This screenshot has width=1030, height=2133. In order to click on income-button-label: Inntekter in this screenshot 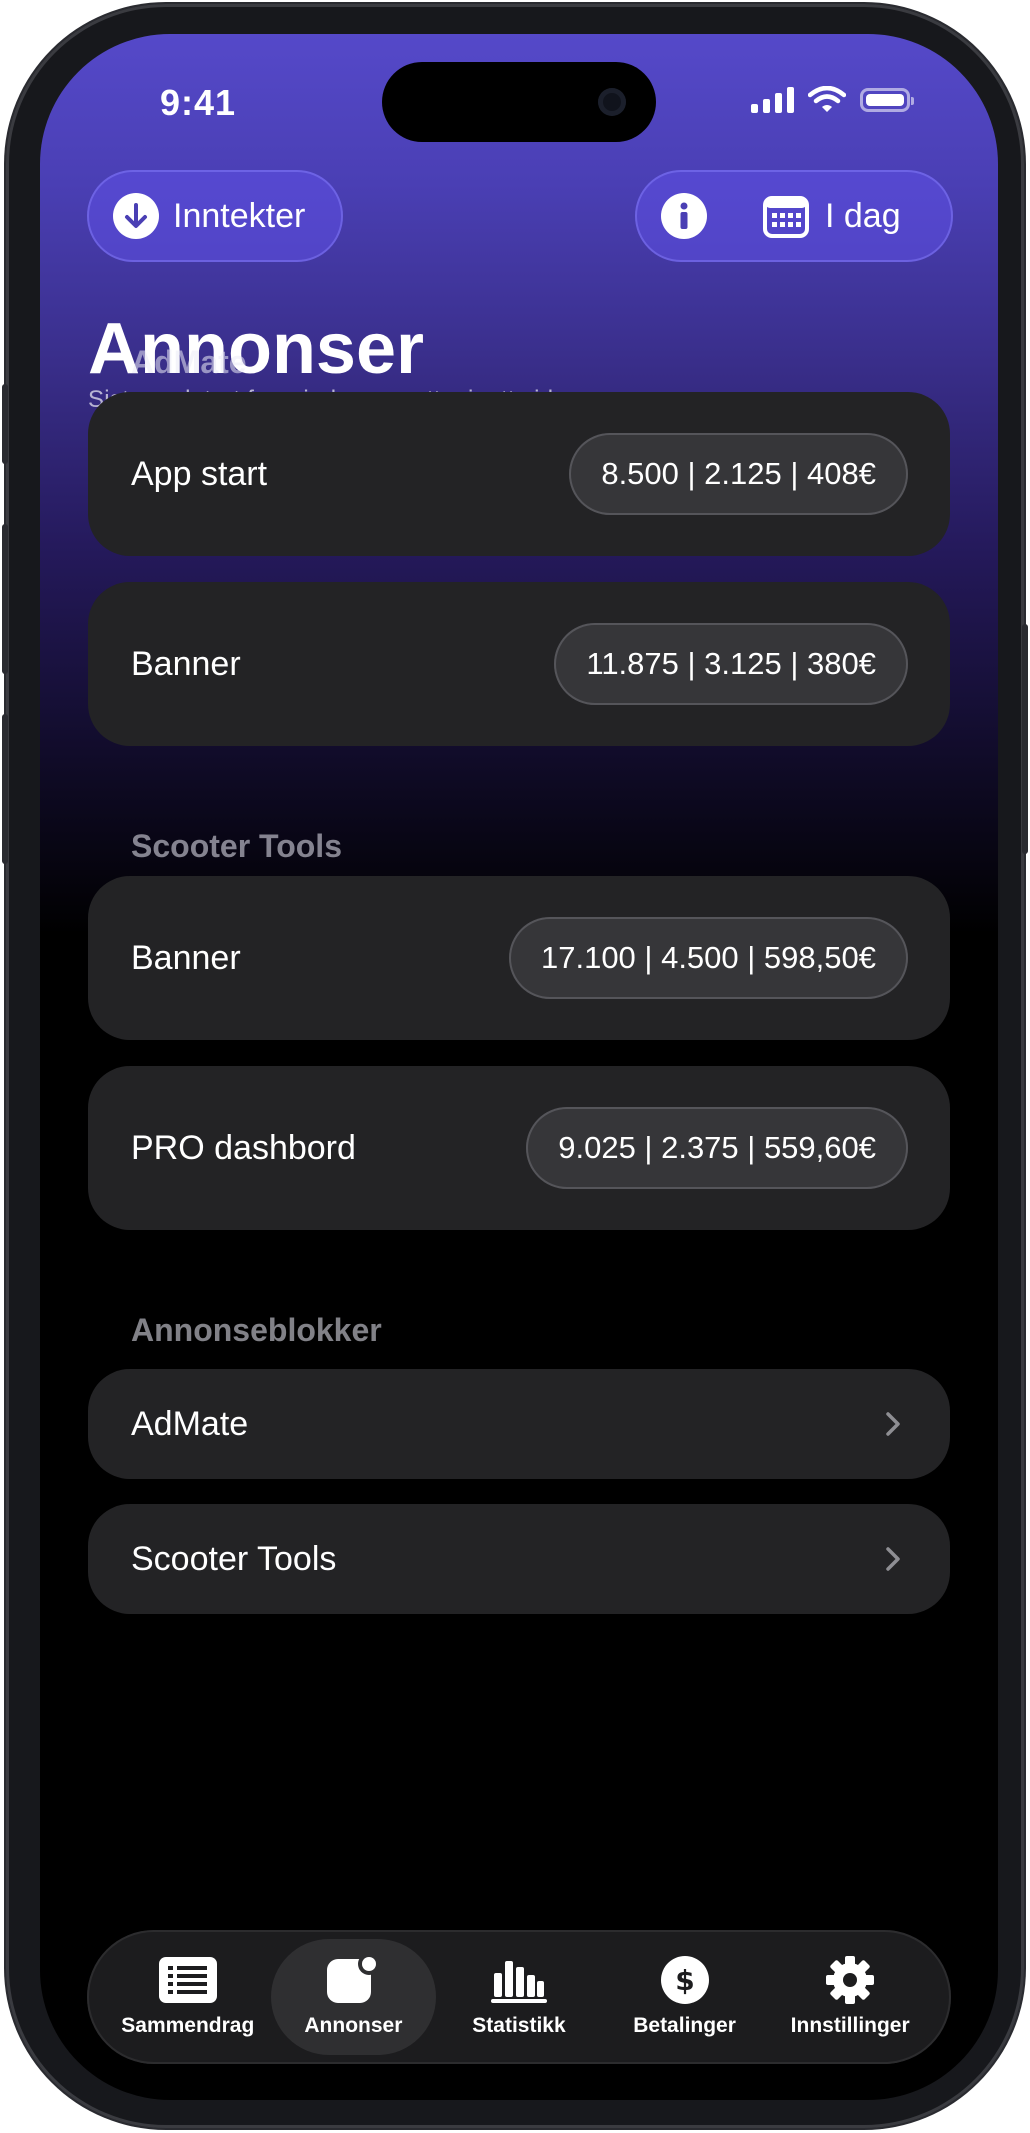, I will do `click(239, 215)`.